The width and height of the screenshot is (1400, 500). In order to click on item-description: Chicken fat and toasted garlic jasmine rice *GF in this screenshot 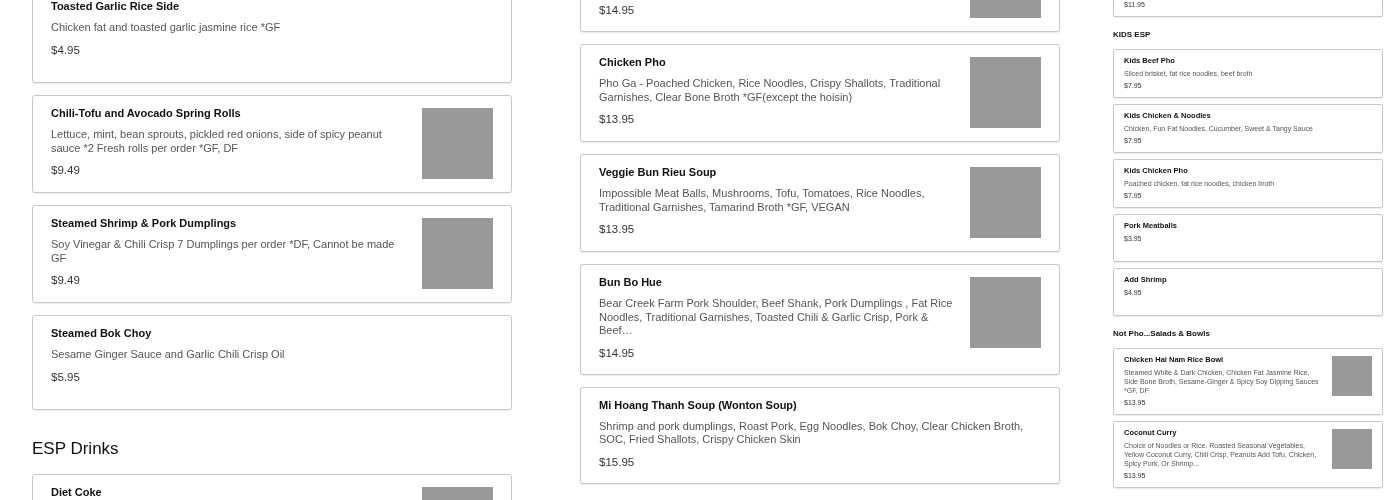, I will do `click(166, 28)`.